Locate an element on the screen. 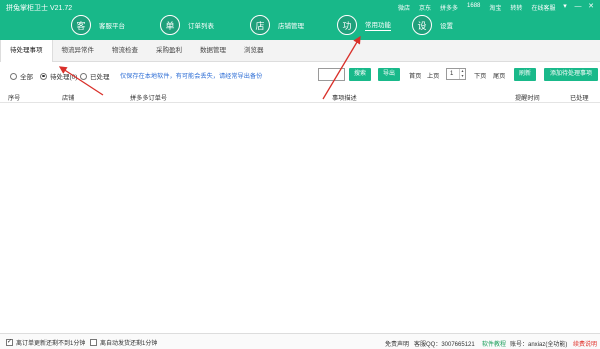 This screenshot has width=600, height=349. first-page-button: 首页 is located at coordinates (415, 75).